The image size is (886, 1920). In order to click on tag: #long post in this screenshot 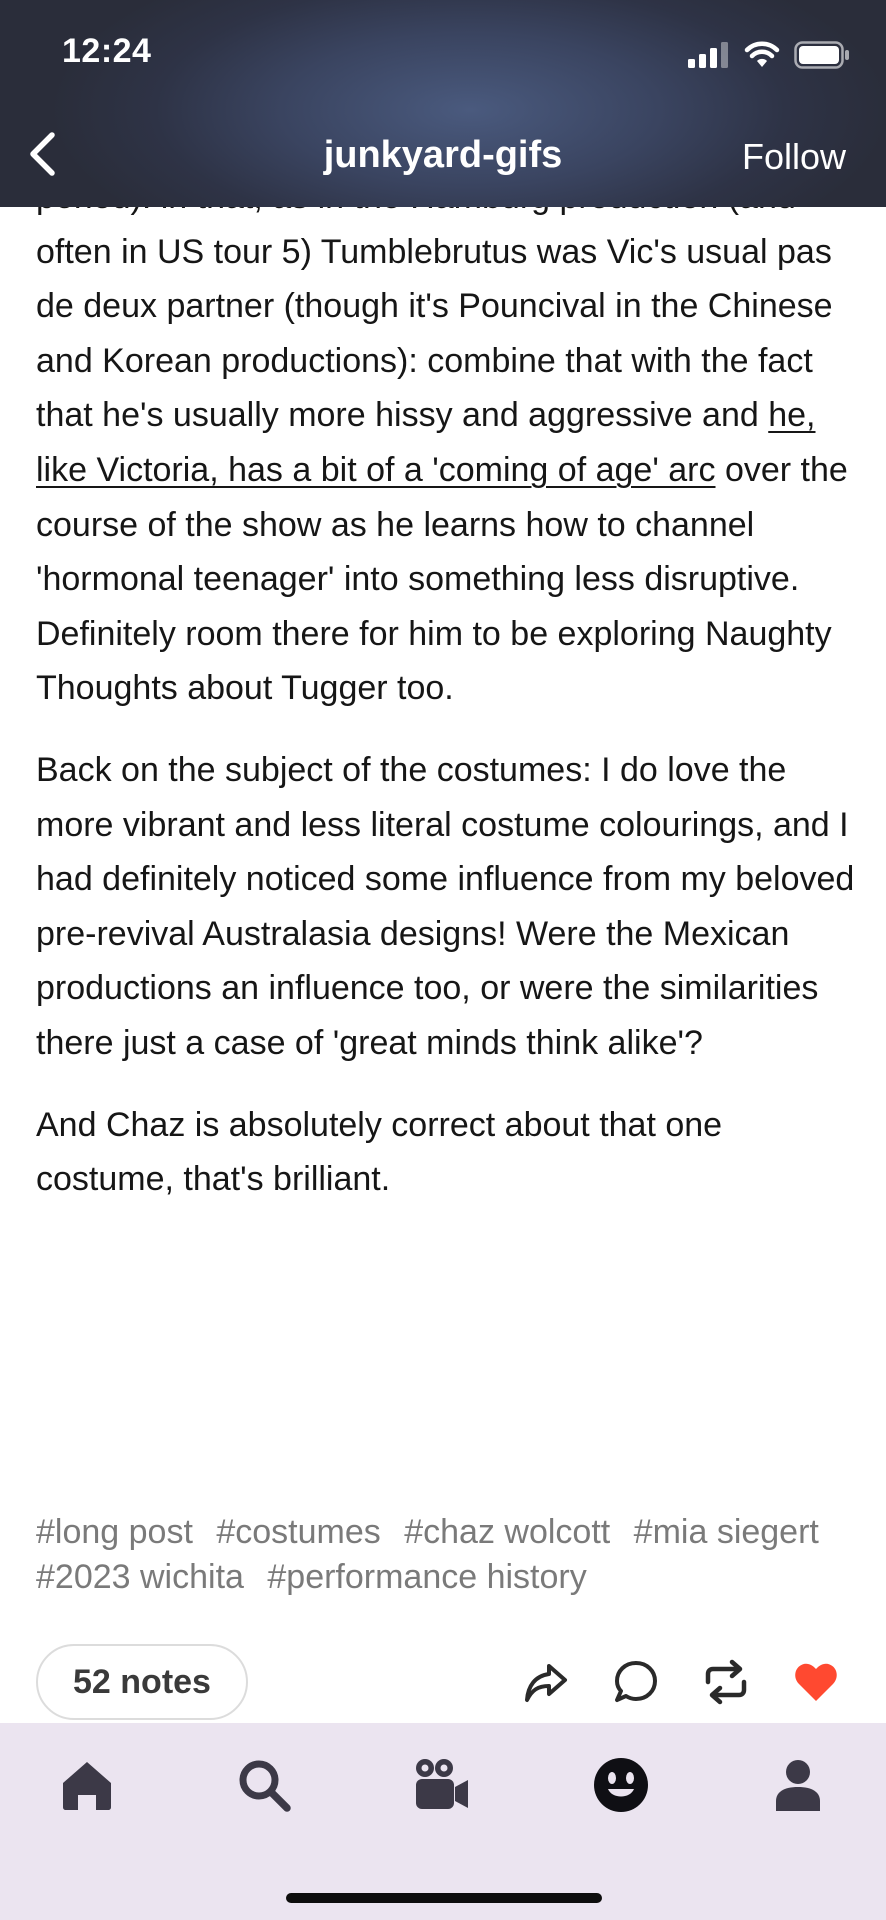, I will do `click(114, 1532)`.